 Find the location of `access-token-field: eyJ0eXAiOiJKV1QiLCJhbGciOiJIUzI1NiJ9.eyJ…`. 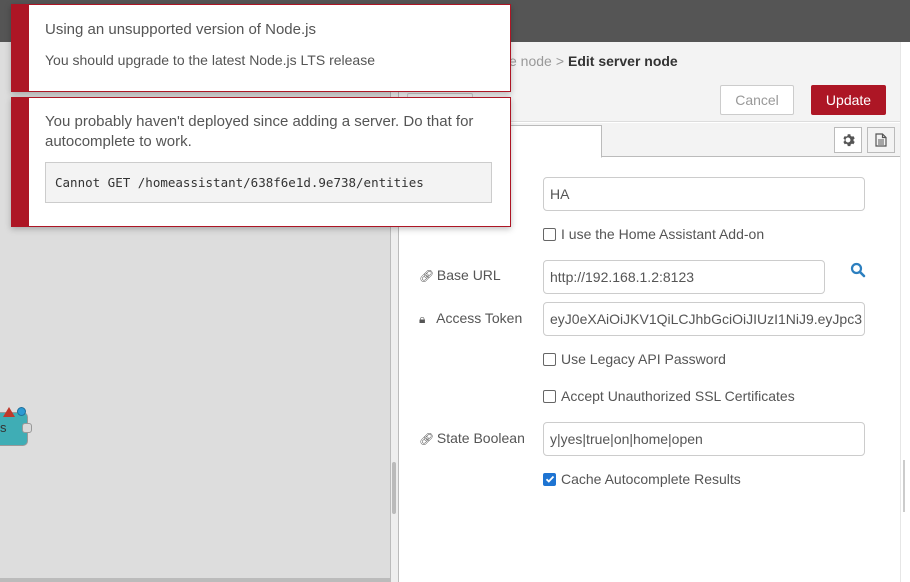

access-token-field: eyJ0eXAiOiJKV1QiLCJhbGciOiJIUzI1NiJ9.eyJ… is located at coordinates (704, 319).